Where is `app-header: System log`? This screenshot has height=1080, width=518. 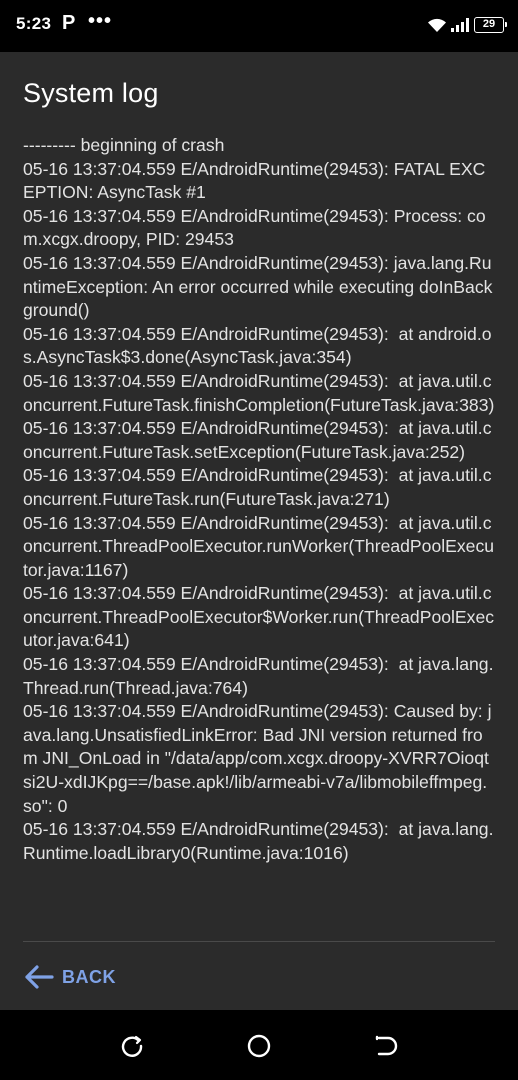 app-header: System log is located at coordinates (259, 92).